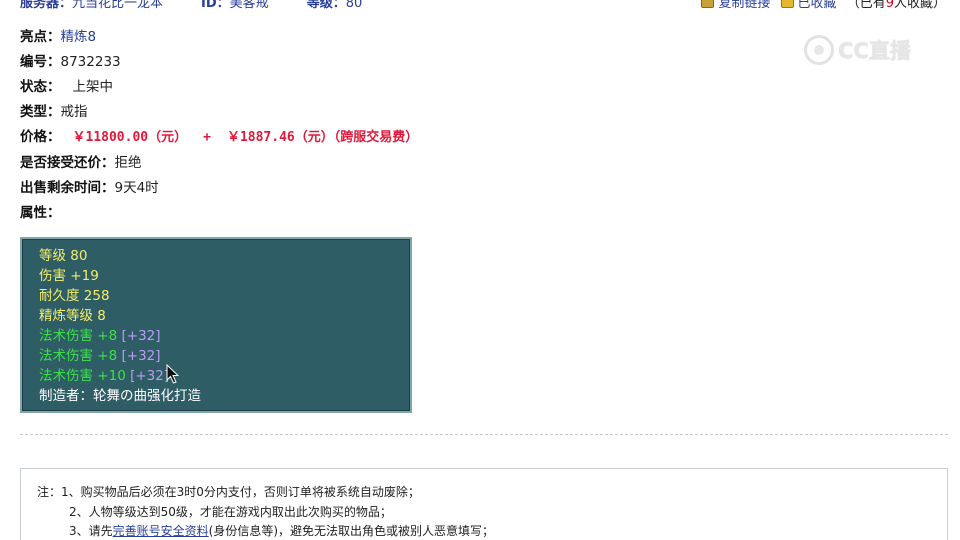 The image size is (960, 540). I want to click on attr-magic-bonus-3: [+32], so click(150, 376).